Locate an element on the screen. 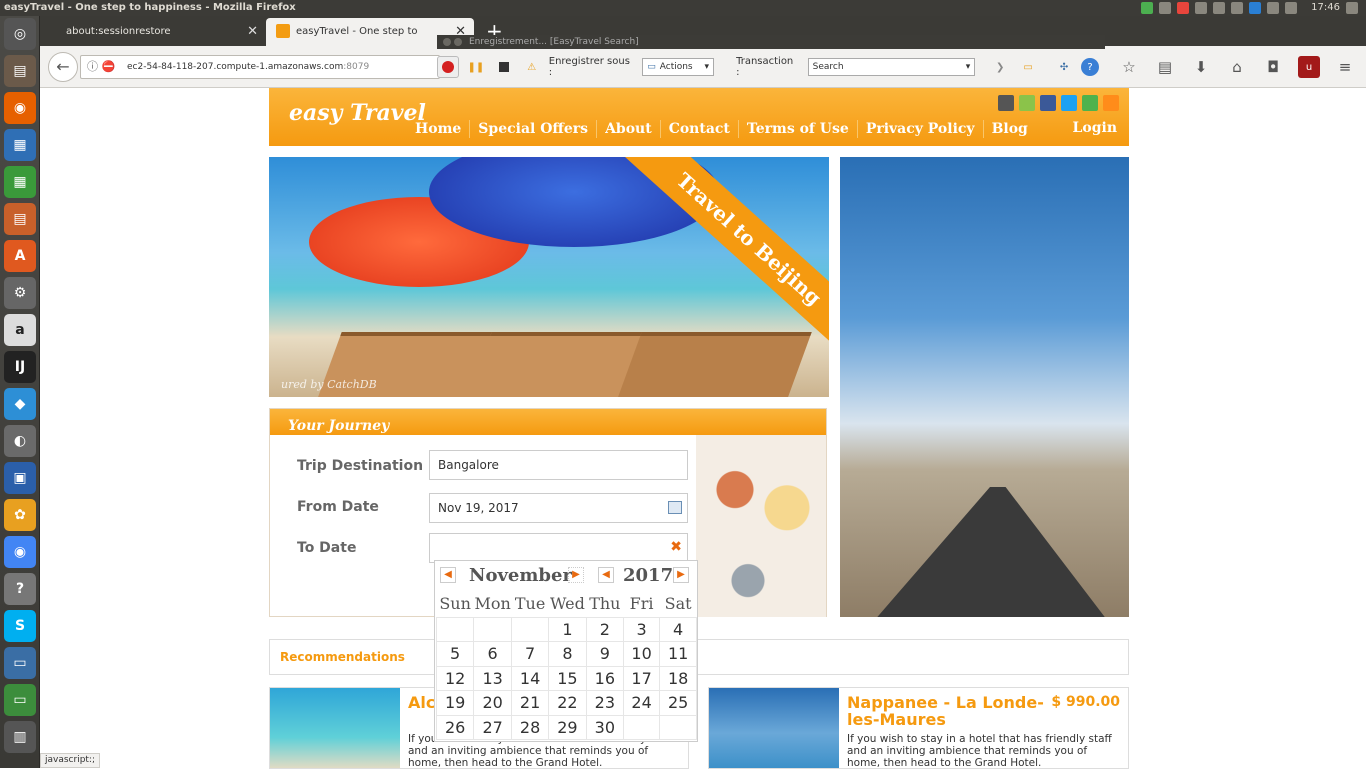 The width and height of the screenshot is (1366, 769). rss-icon is located at coordinates (1111, 103).